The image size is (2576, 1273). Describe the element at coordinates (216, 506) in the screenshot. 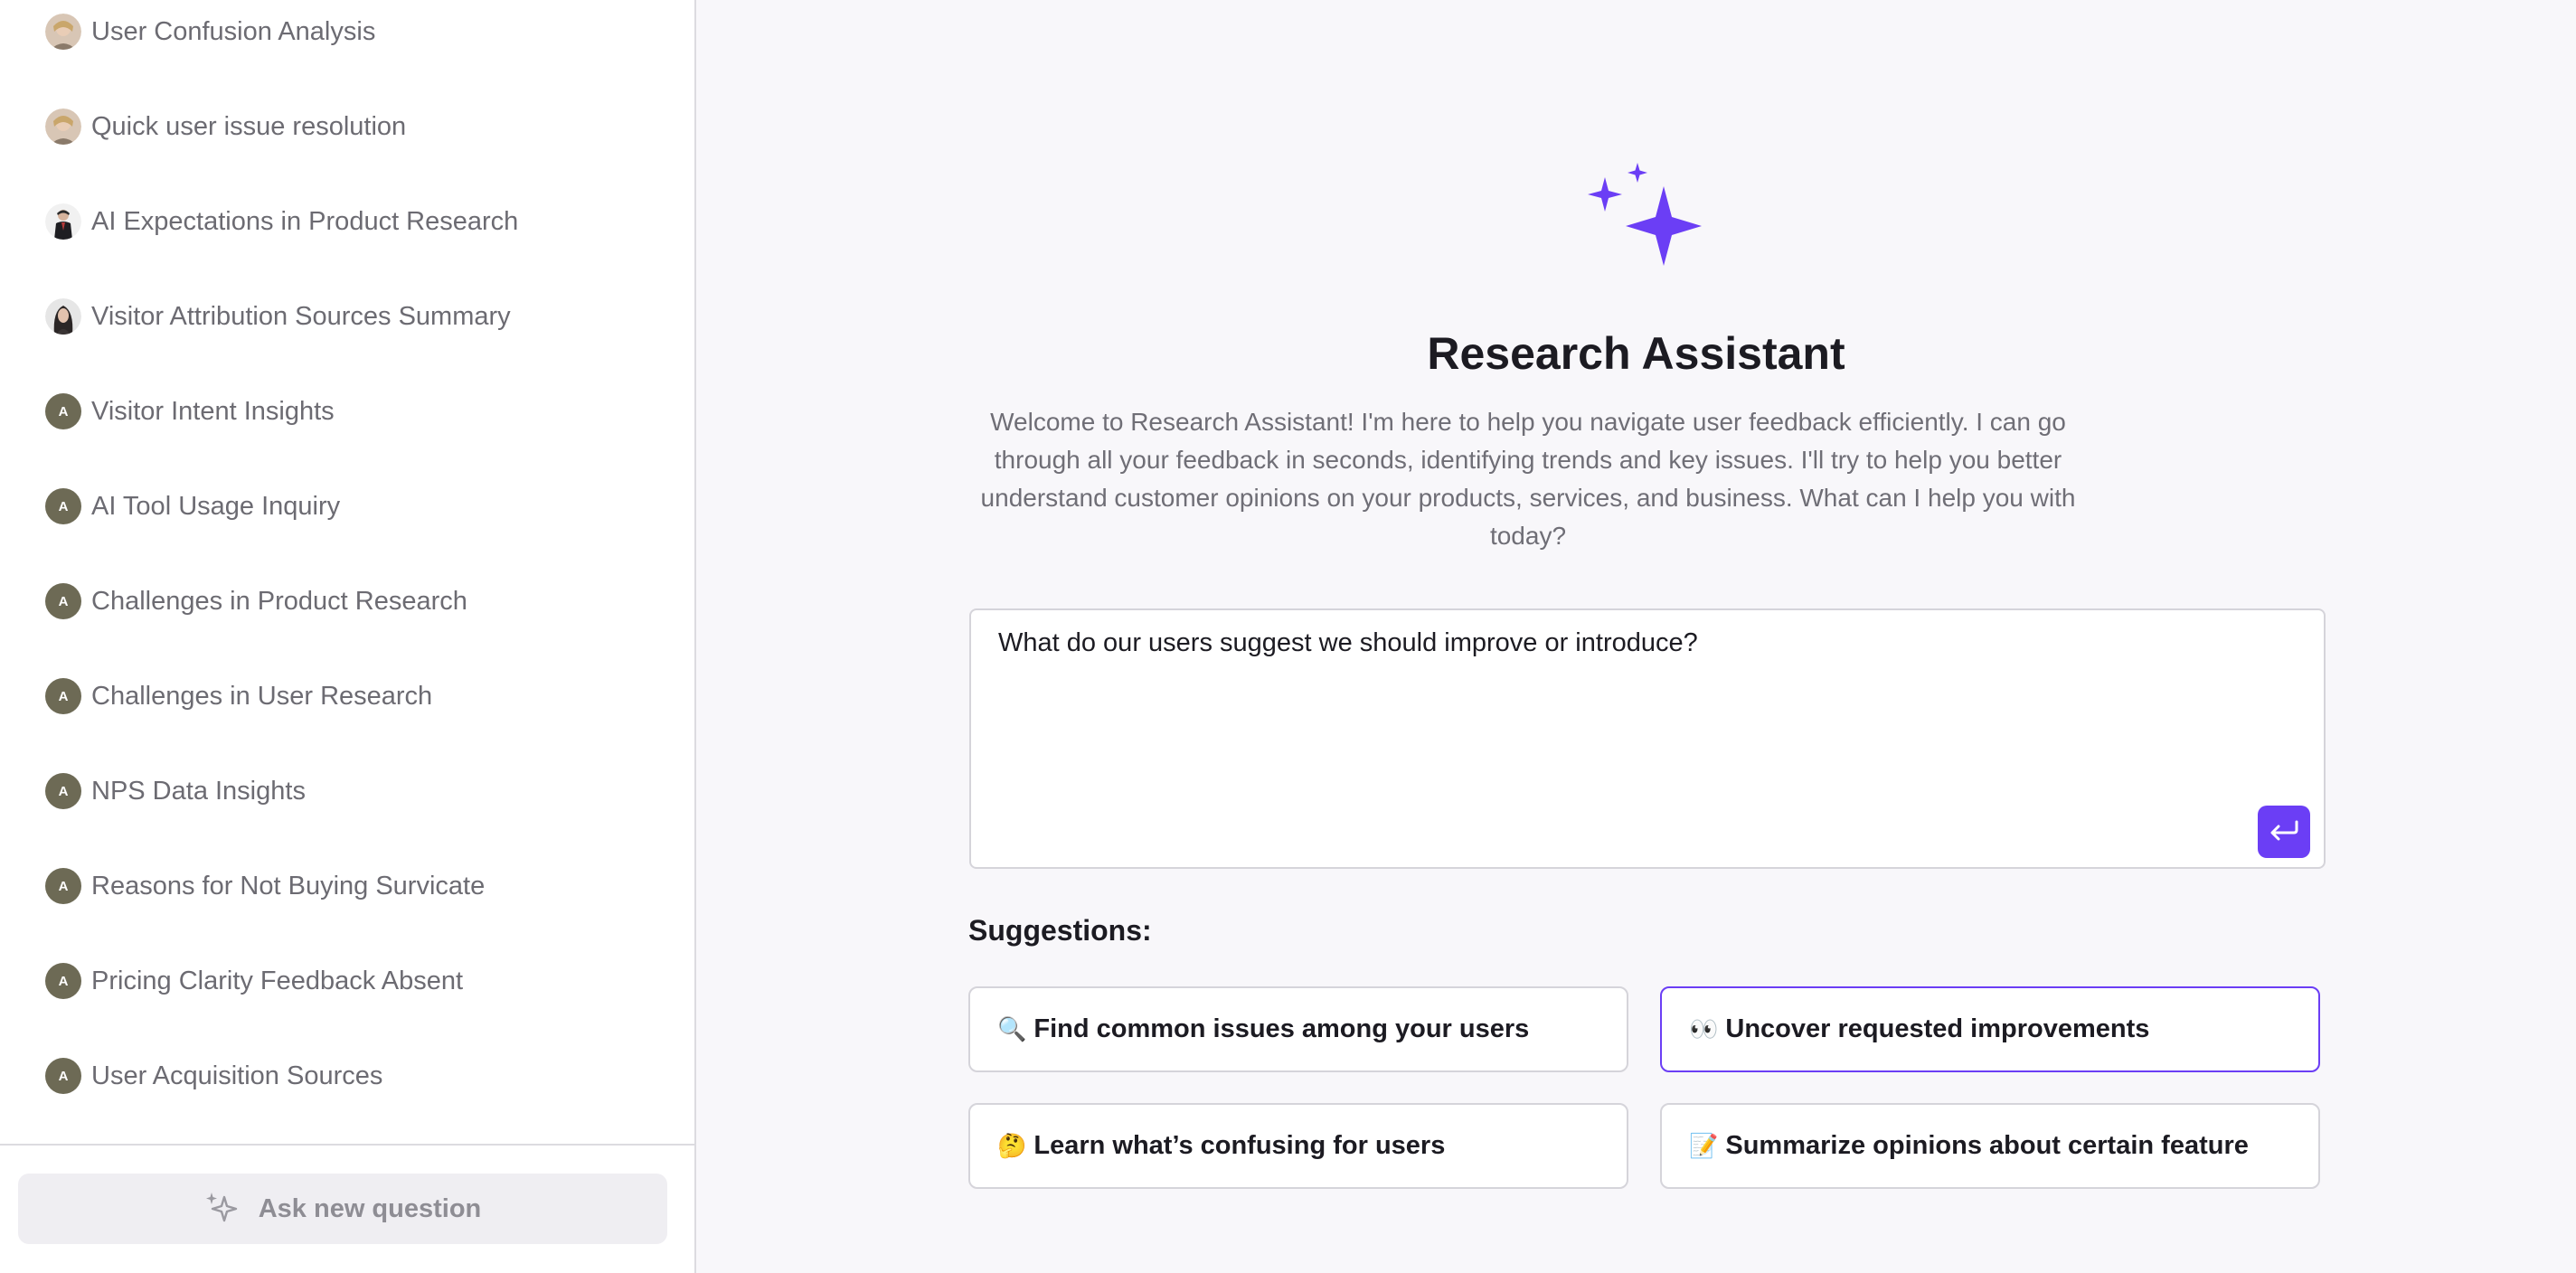

I see `sidebar-item-label: AI Tool Usage Inquiry` at that location.